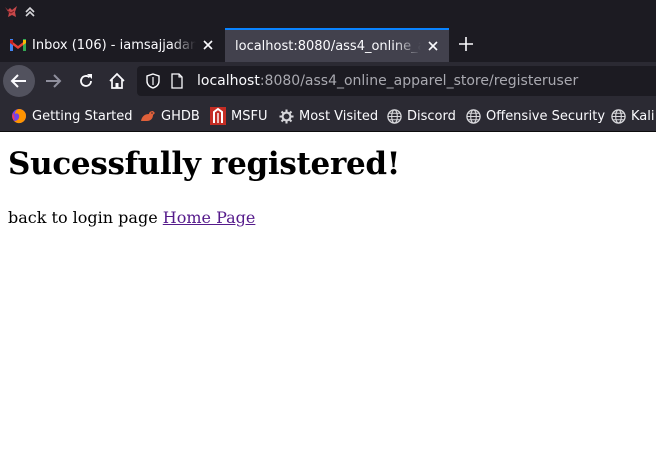 This screenshot has height=475, width=656. I want to click on page-icon, so click(177, 81).